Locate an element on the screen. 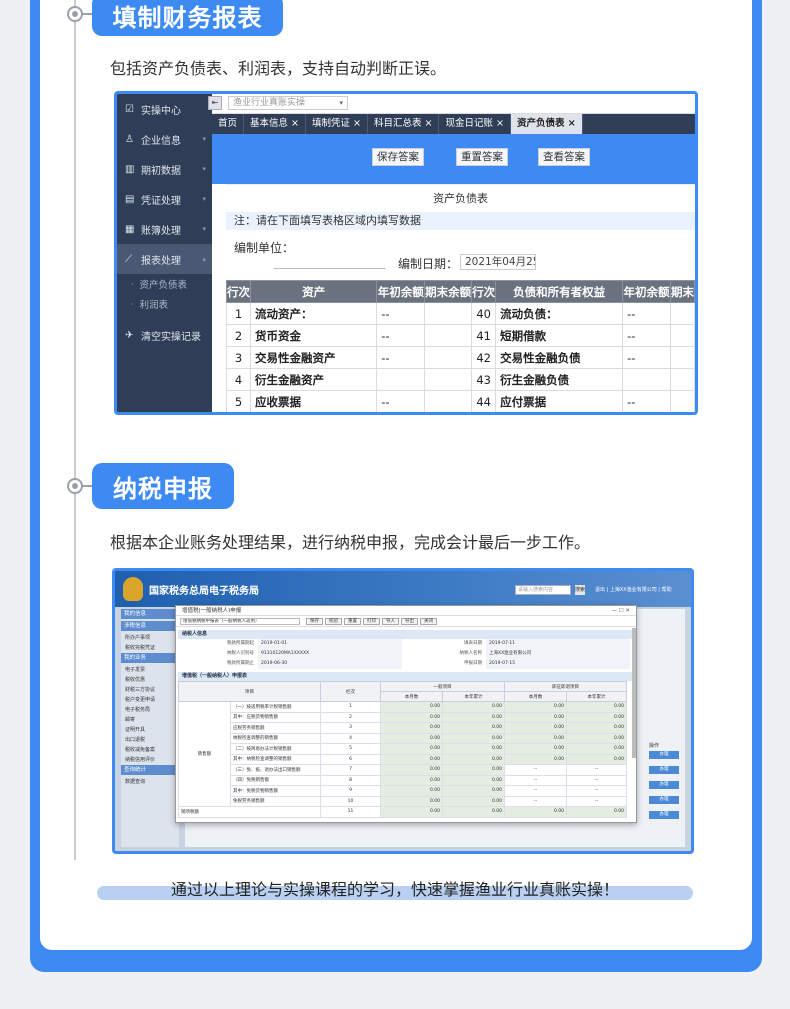 The height and width of the screenshot is (1009, 790). sidebar-item-clear-records: ✈ 清空实操记录 is located at coordinates (164, 335).